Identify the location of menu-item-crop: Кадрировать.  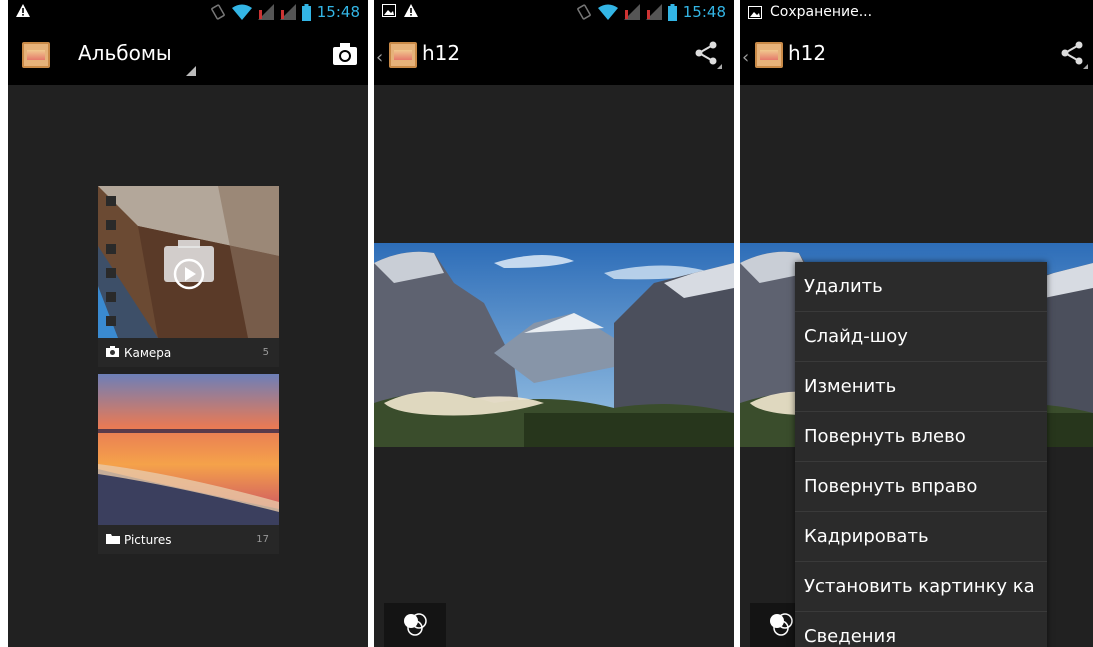
(921, 537).